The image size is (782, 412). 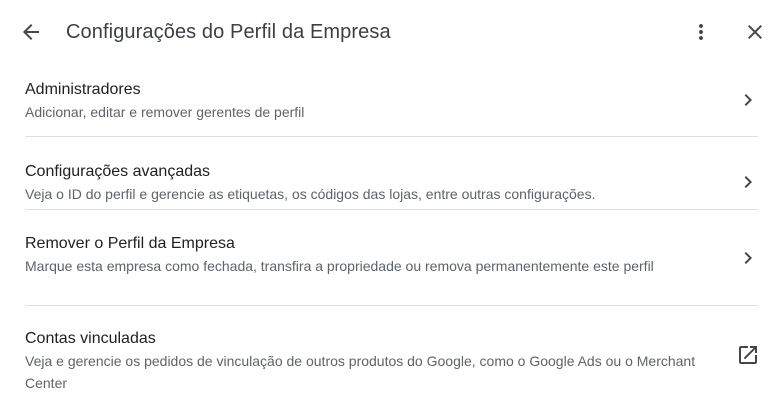 What do you see at coordinates (228, 32) in the screenshot?
I see `dialog-title: Configurações do Perfil da Empresa` at bounding box center [228, 32].